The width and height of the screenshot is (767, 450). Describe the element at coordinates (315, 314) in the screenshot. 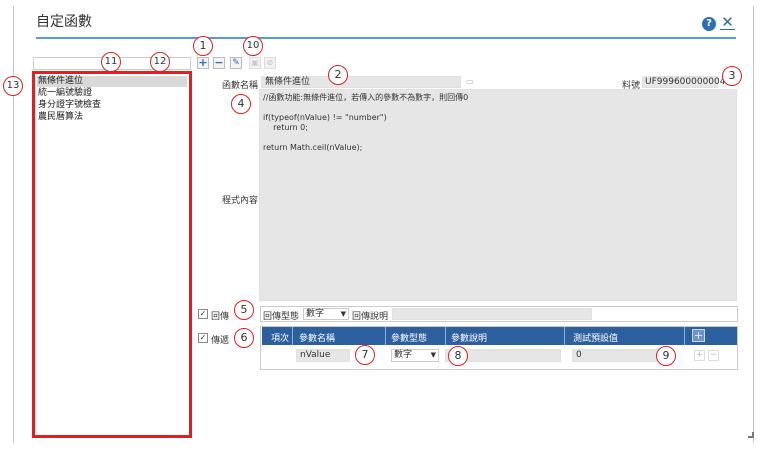

I see `return-type-value: 數字` at that location.